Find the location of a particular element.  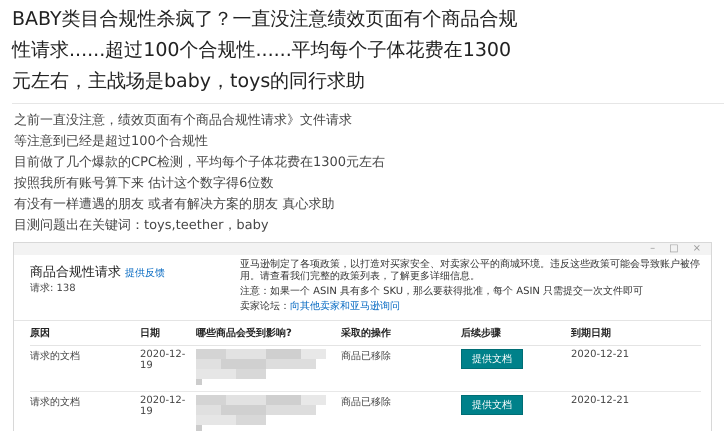

window-control: □ is located at coordinates (674, 249).